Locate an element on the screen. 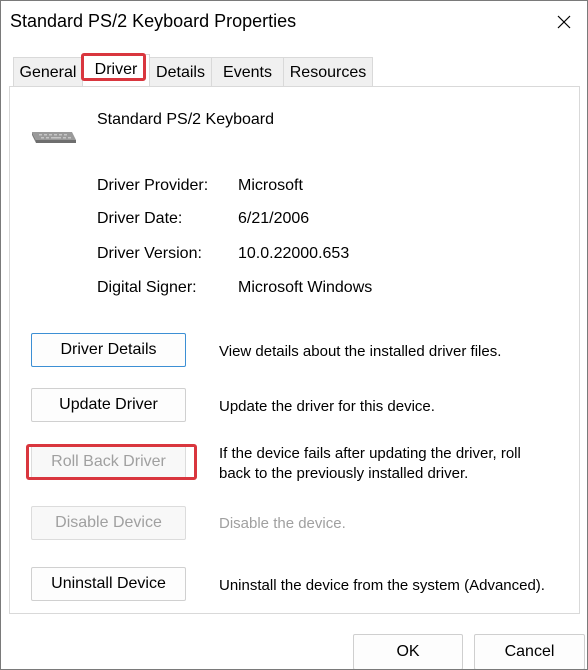 This screenshot has width=588, height=670. cancel-button: Cancel is located at coordinates (529, 651).